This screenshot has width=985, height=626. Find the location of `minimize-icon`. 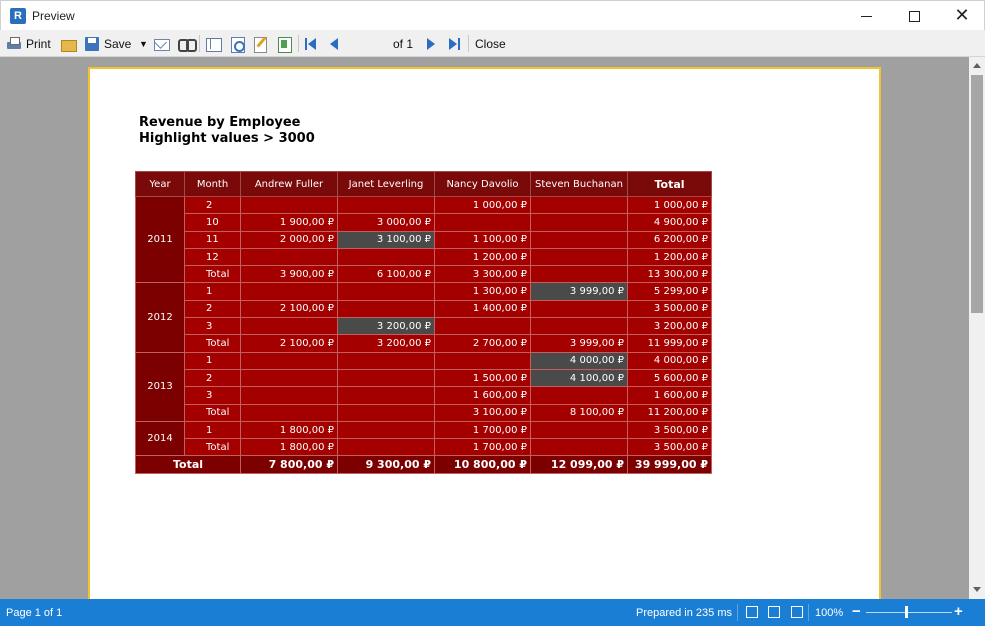

minimize-icon is located at coordinates (866, 16).